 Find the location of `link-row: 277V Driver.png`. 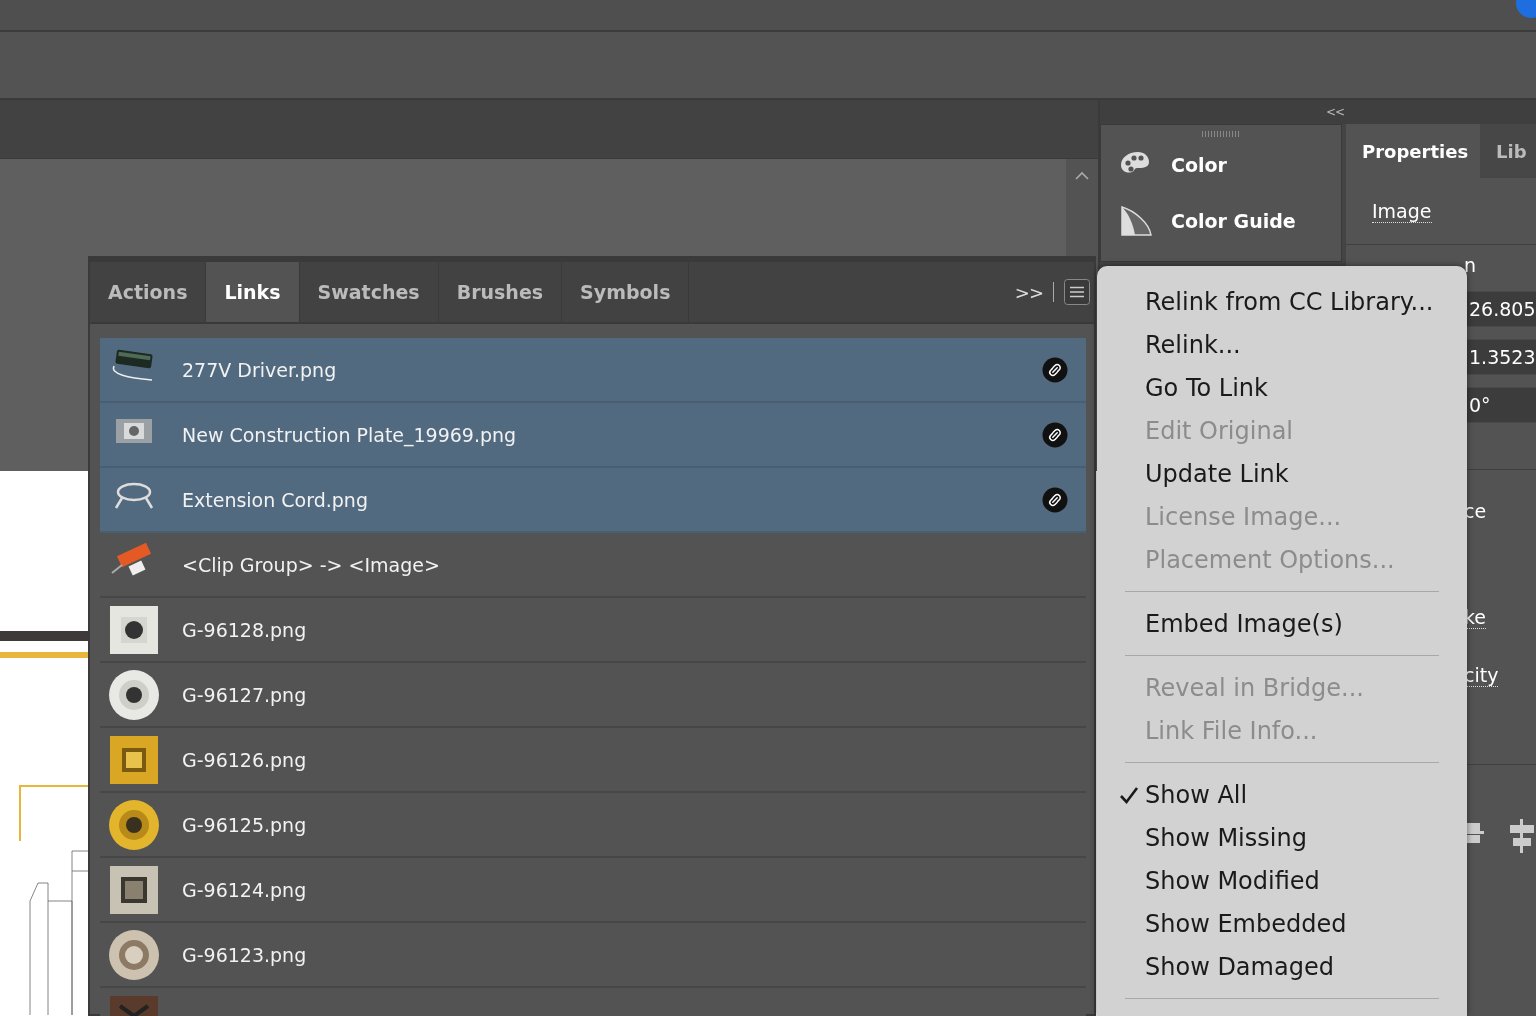

link-row: 277V Driver.png is located at coordinates (593, 370).